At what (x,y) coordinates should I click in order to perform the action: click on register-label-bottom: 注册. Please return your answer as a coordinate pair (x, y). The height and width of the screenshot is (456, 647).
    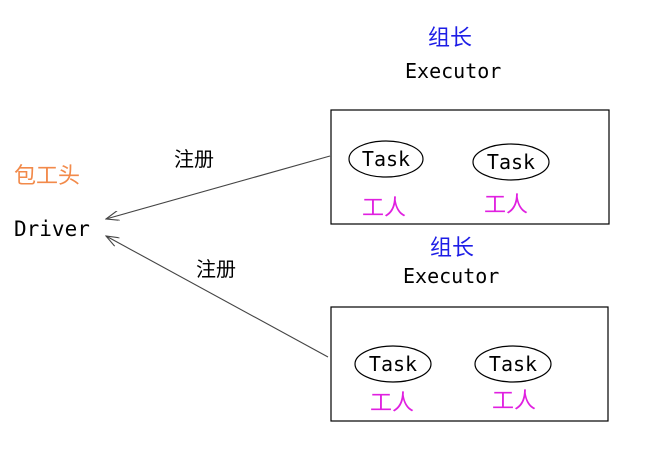
    Looking at the image, I should click on (216, 269).